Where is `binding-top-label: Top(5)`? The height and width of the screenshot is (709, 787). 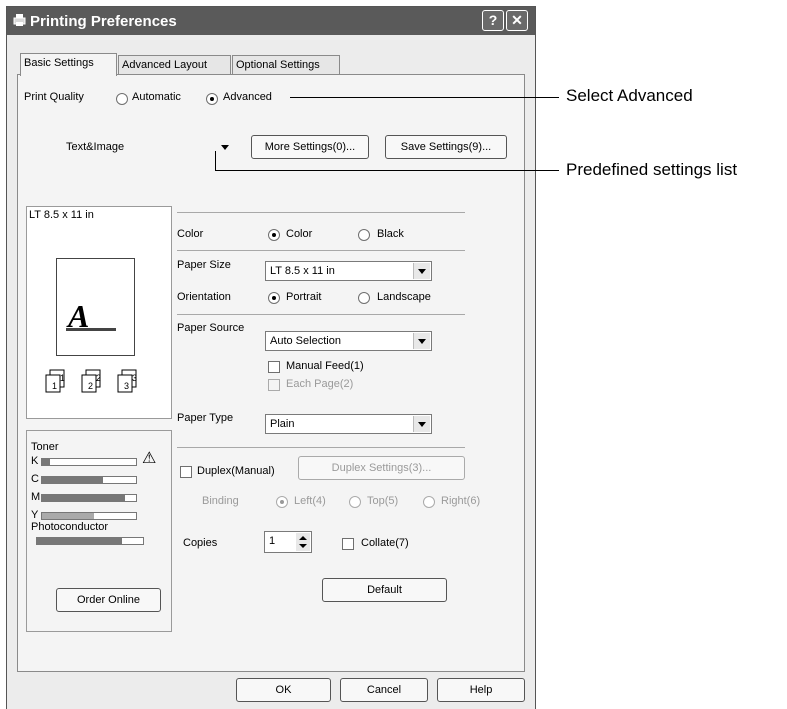
binding-top-label: Top(5) is located at coordinates (383, 501).